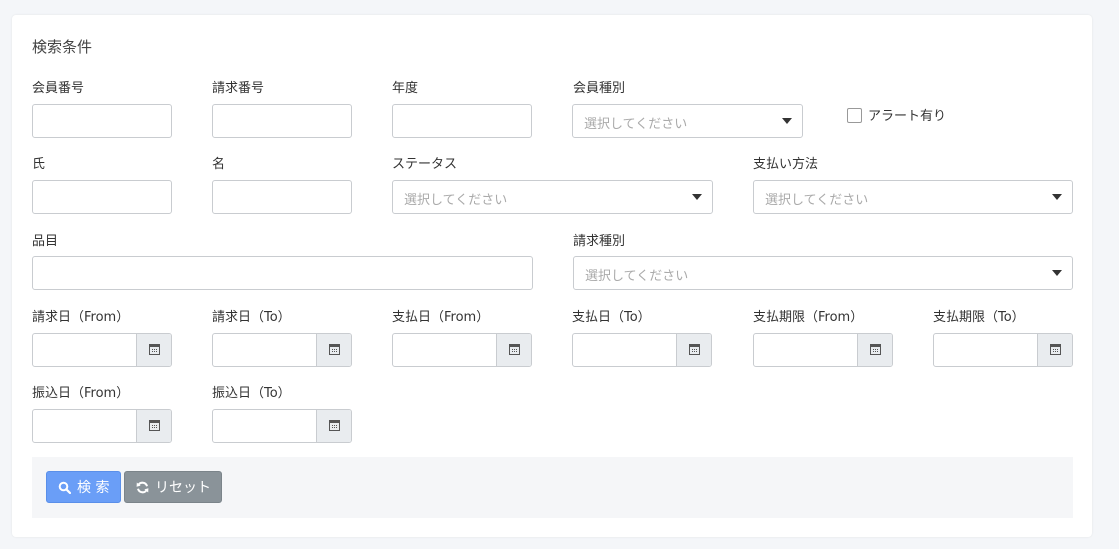  I want to click on pay-due-from-input, so click(823, 350).